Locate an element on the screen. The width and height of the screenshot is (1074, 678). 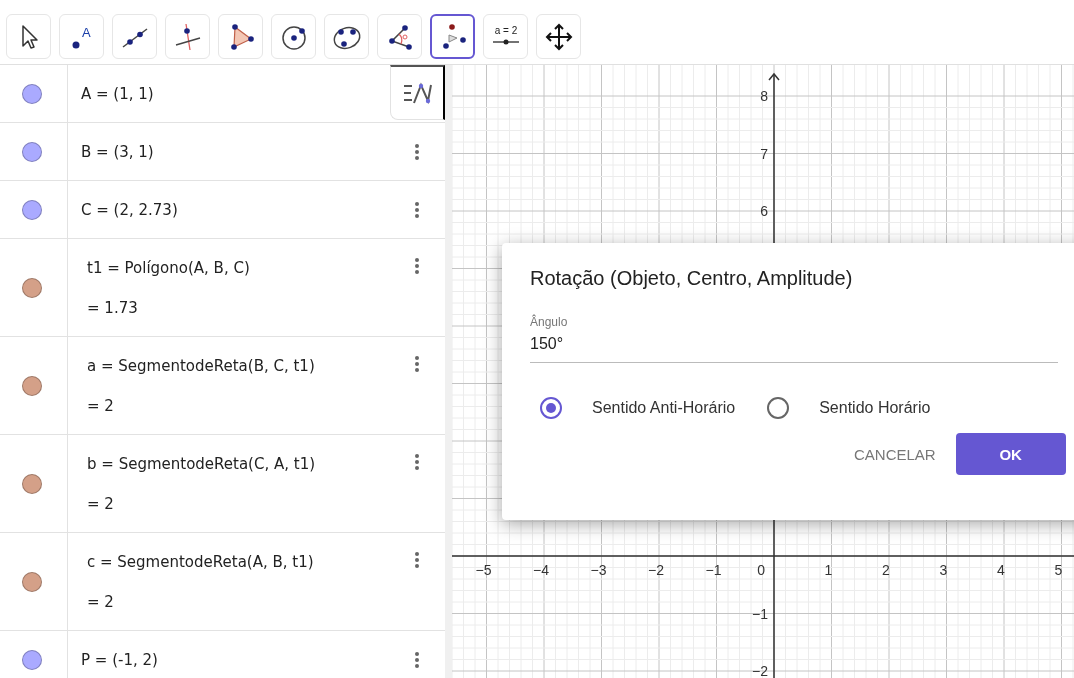
algebra-definition: P = (-1, 2) is located at coordinates (120, 659).